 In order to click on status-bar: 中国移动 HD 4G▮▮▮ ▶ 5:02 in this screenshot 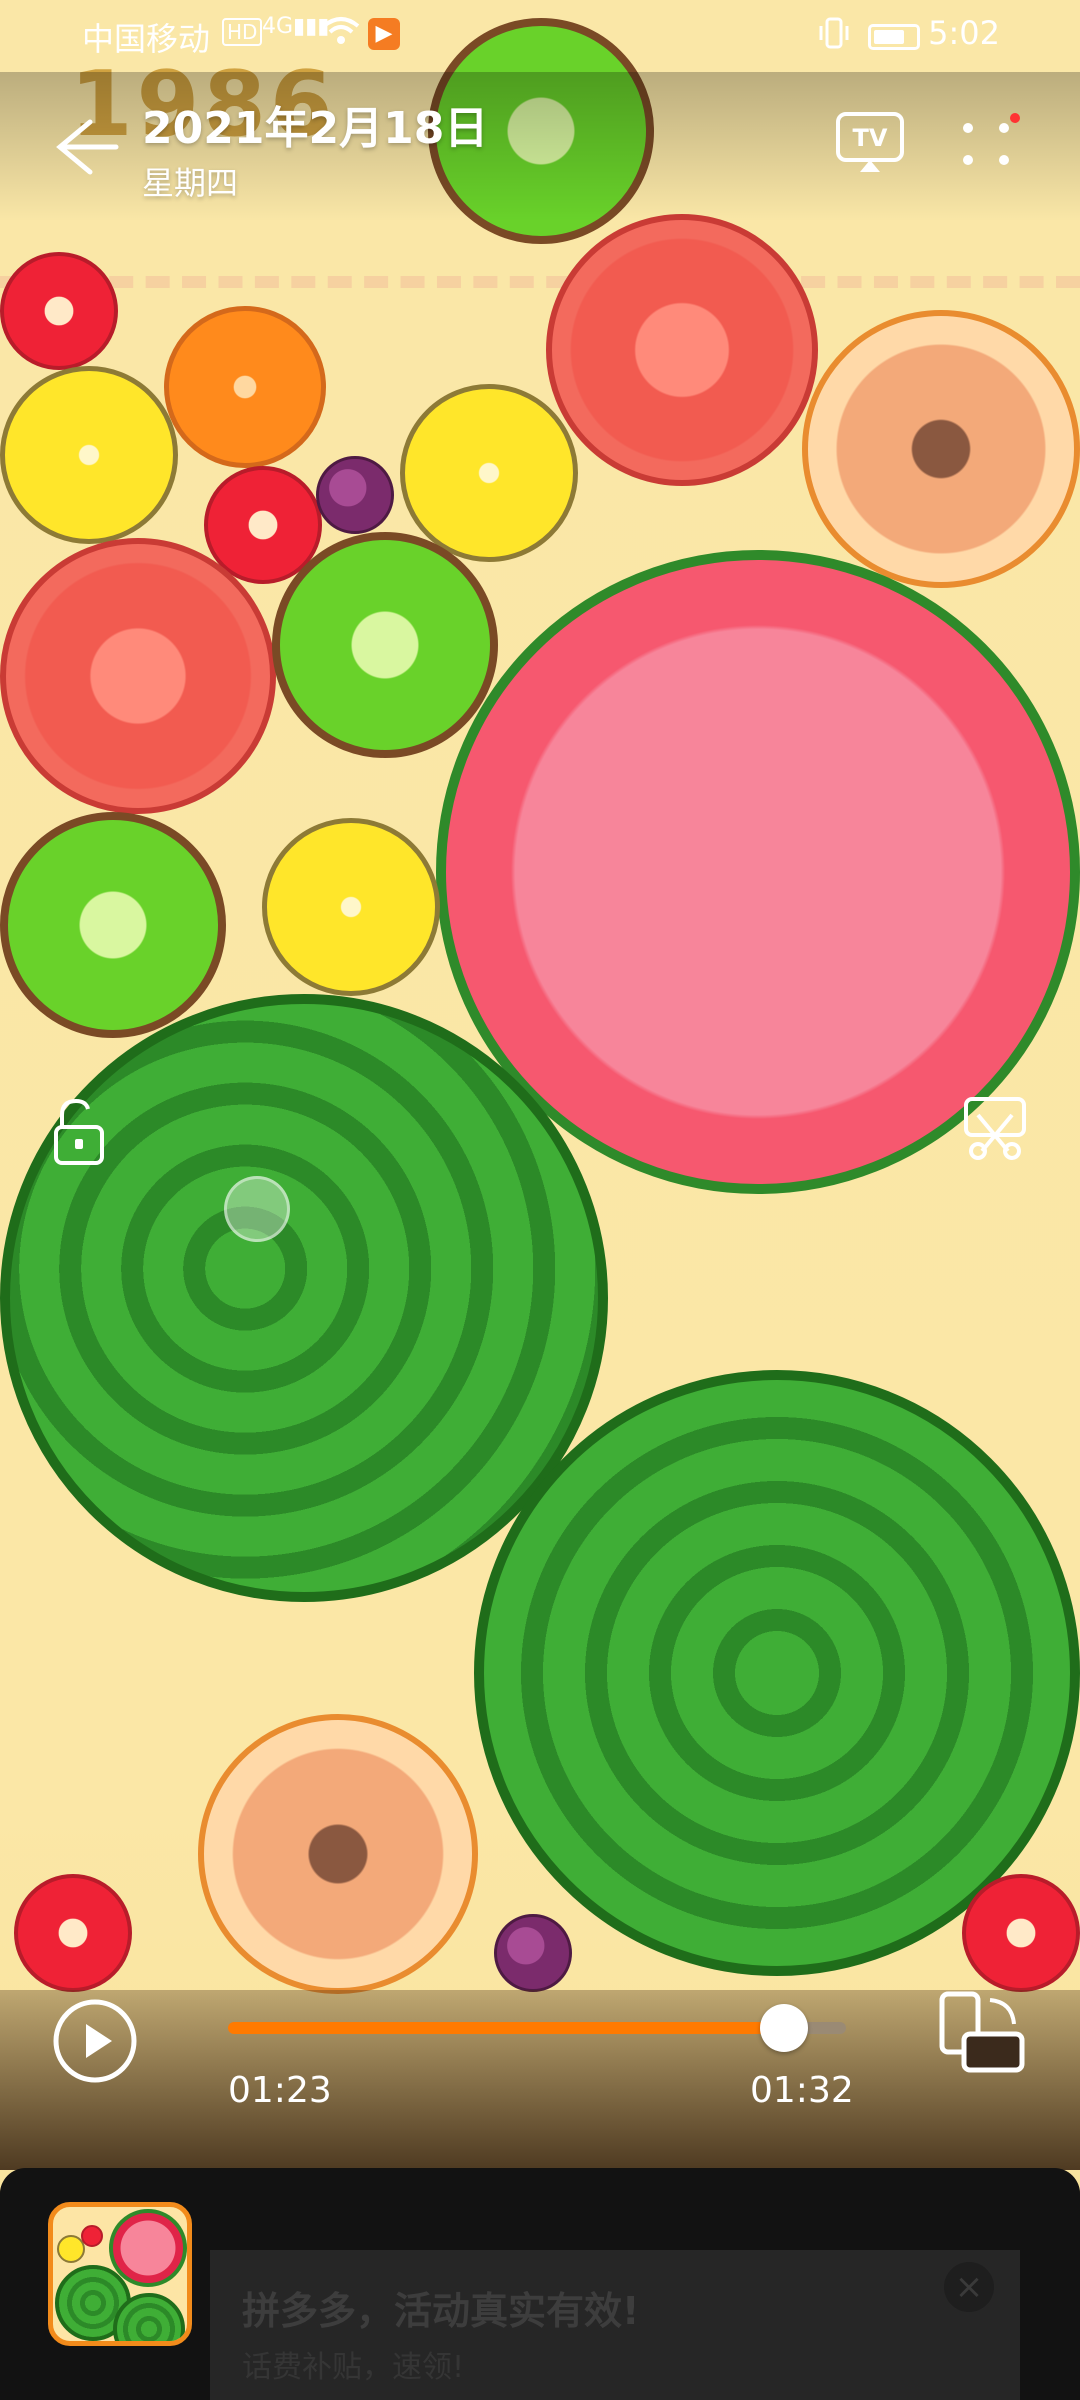, I will do `click(540, 36)`.